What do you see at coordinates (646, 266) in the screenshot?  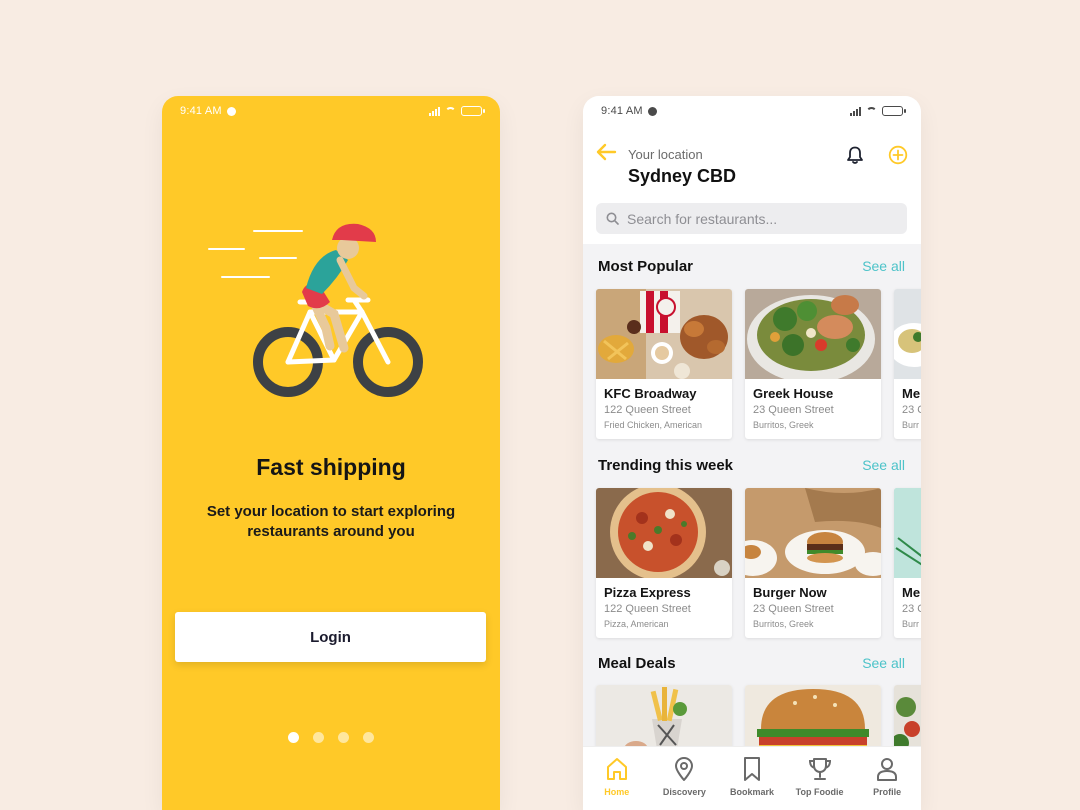 I see `section-title-most-popular: Most Popular` at bounding box center [646, 266].